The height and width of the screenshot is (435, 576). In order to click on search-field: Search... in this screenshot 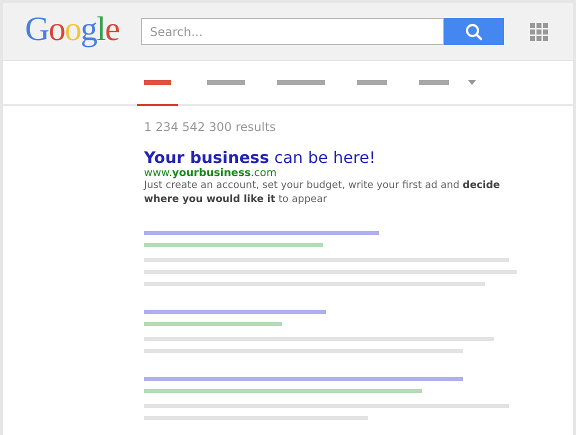, I will do `click(292, 31)`.